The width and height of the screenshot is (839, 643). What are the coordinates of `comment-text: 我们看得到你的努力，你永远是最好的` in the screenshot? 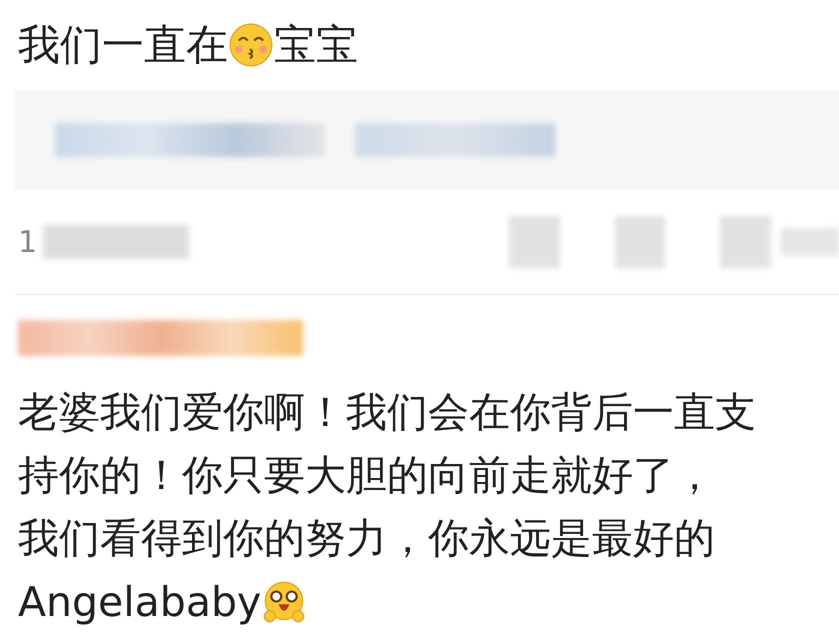 It's located at (366, 538).